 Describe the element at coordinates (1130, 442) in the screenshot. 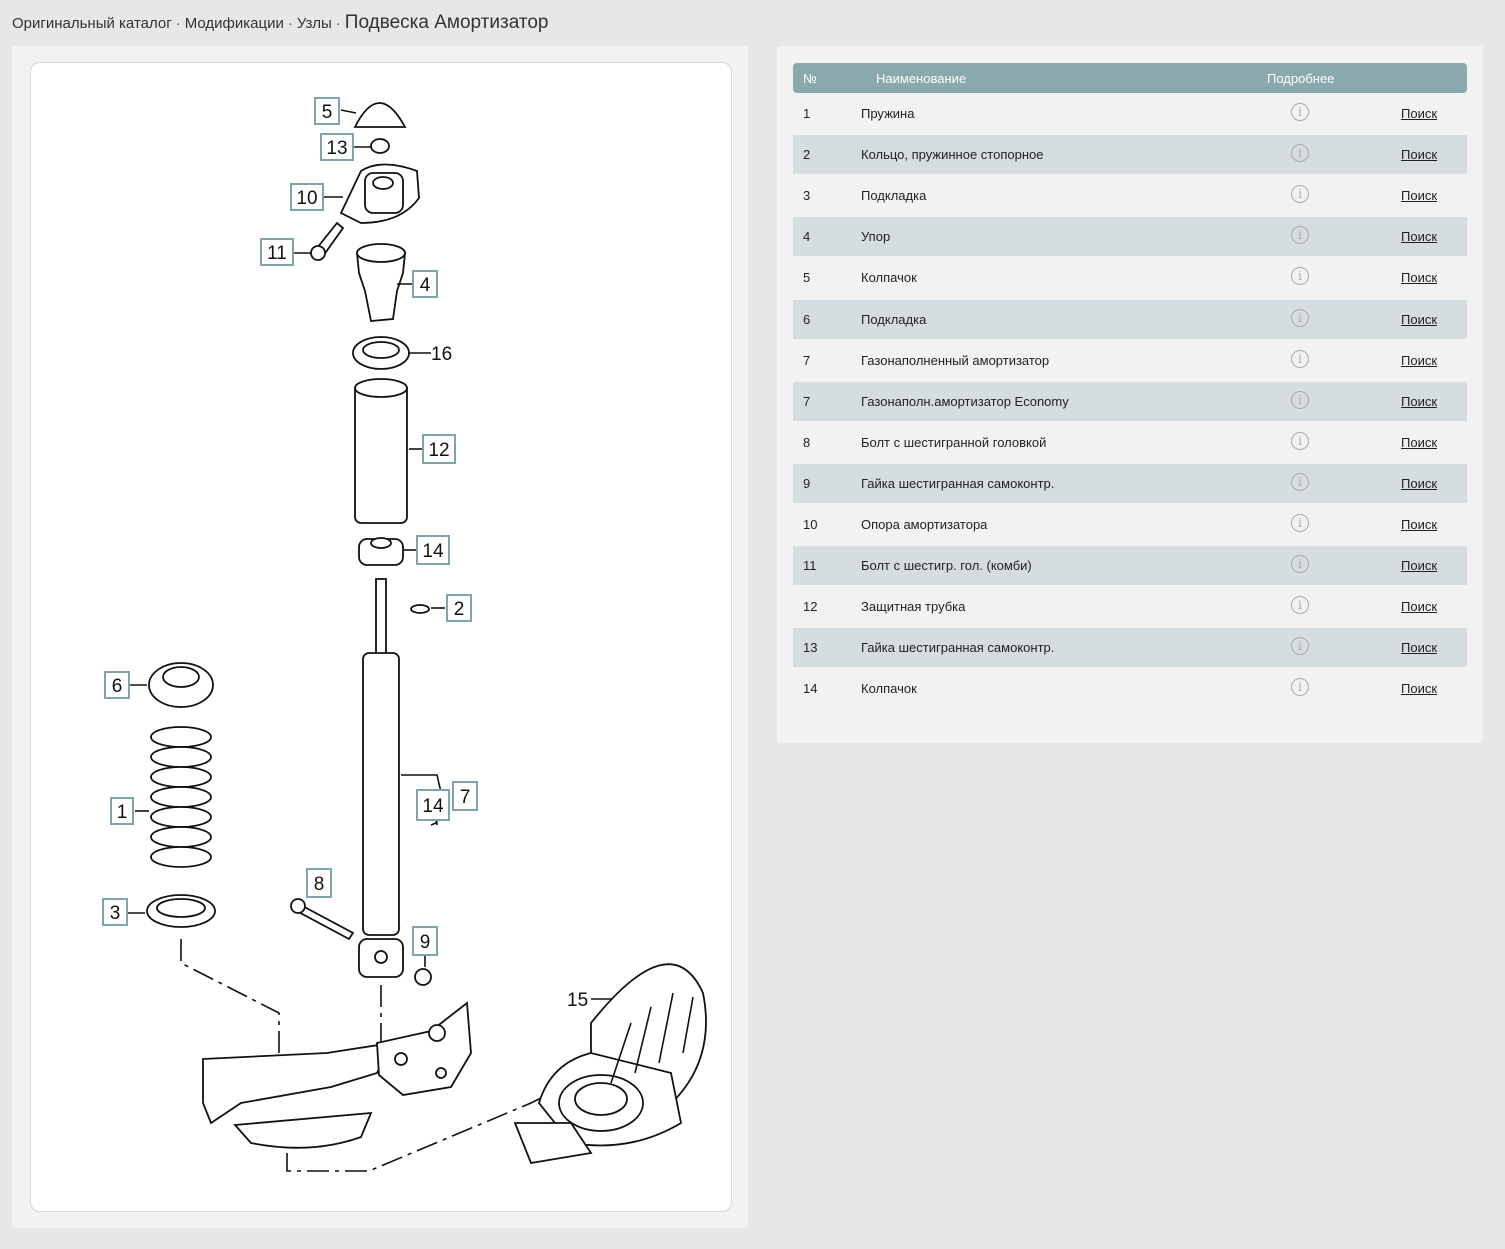

I see `table-row: 8 Болт с шестигранной головкой i Поиск` at that location.